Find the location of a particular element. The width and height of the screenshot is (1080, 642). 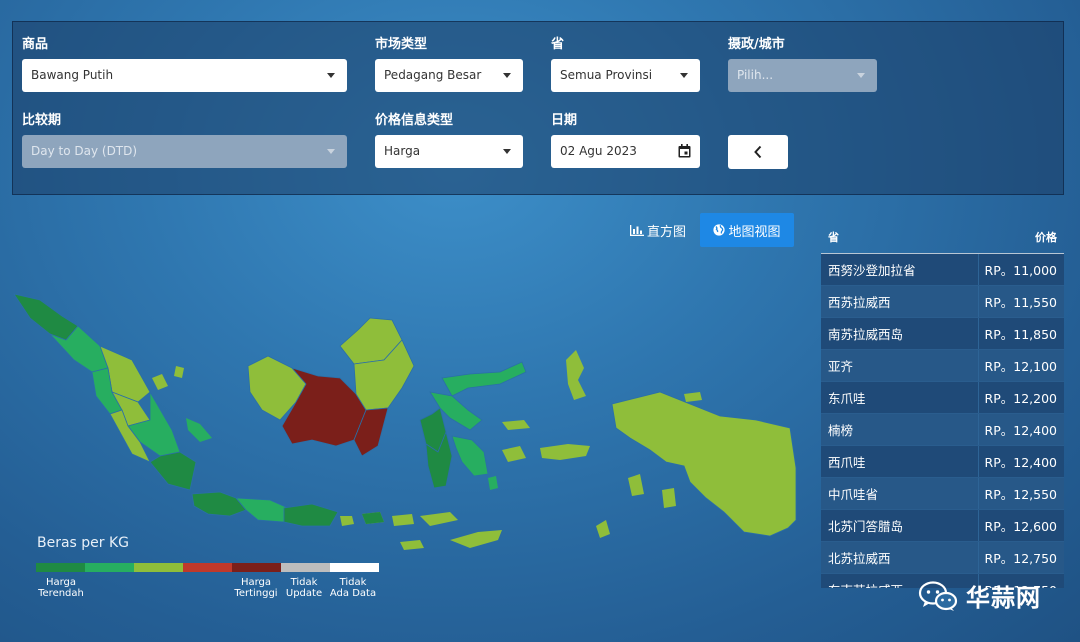

island-bali-nusa is located at coordinates (399, 519).